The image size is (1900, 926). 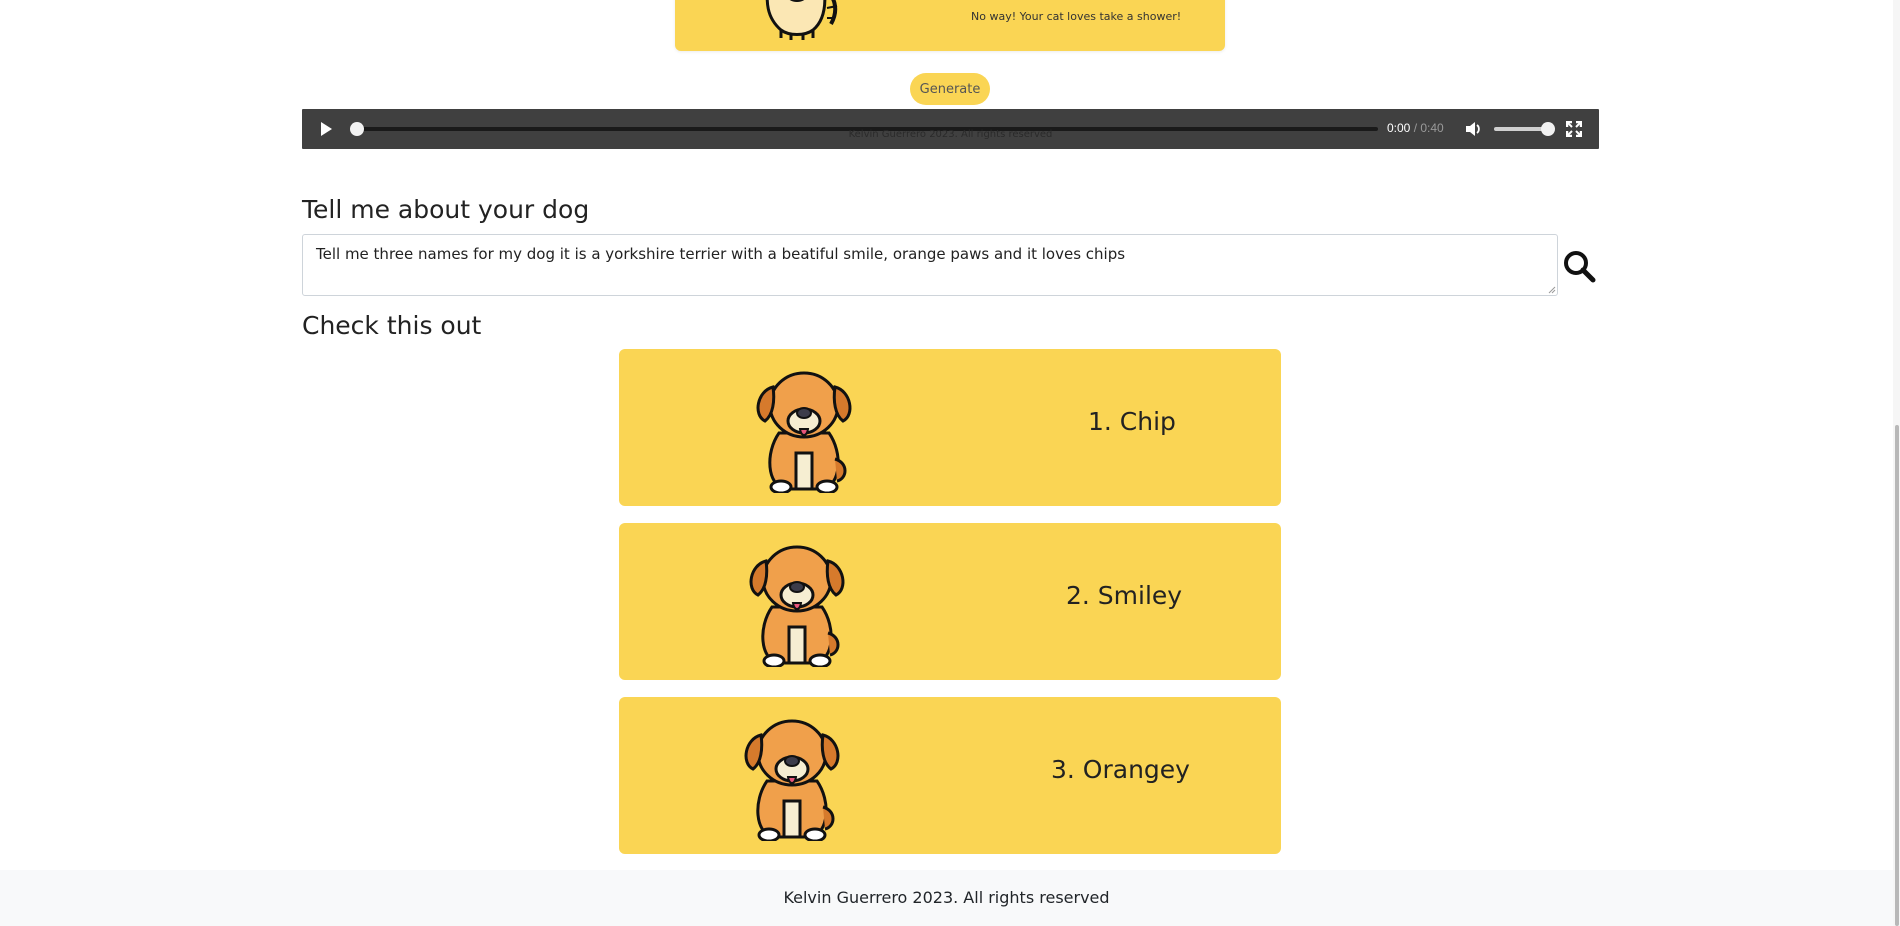 I want to click on scrollbar-thumb, so click(x=1897, y=675).